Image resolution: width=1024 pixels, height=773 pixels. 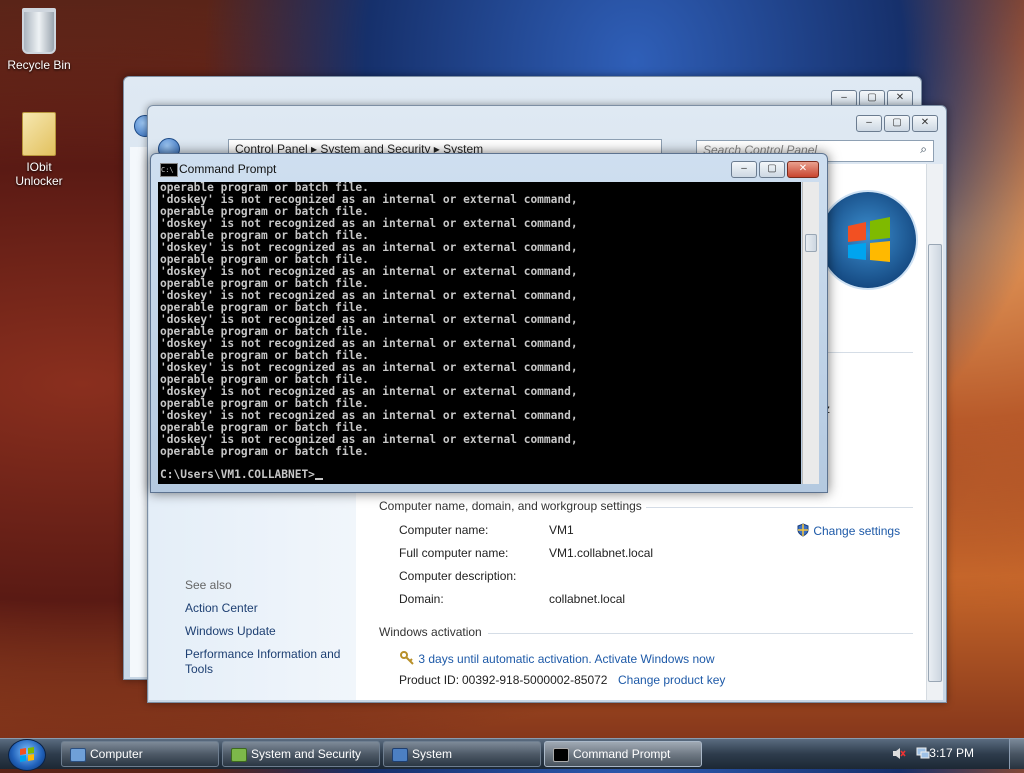 I want to click on full-computer-name-label: Full computer name:, so click(x=454, y=553).